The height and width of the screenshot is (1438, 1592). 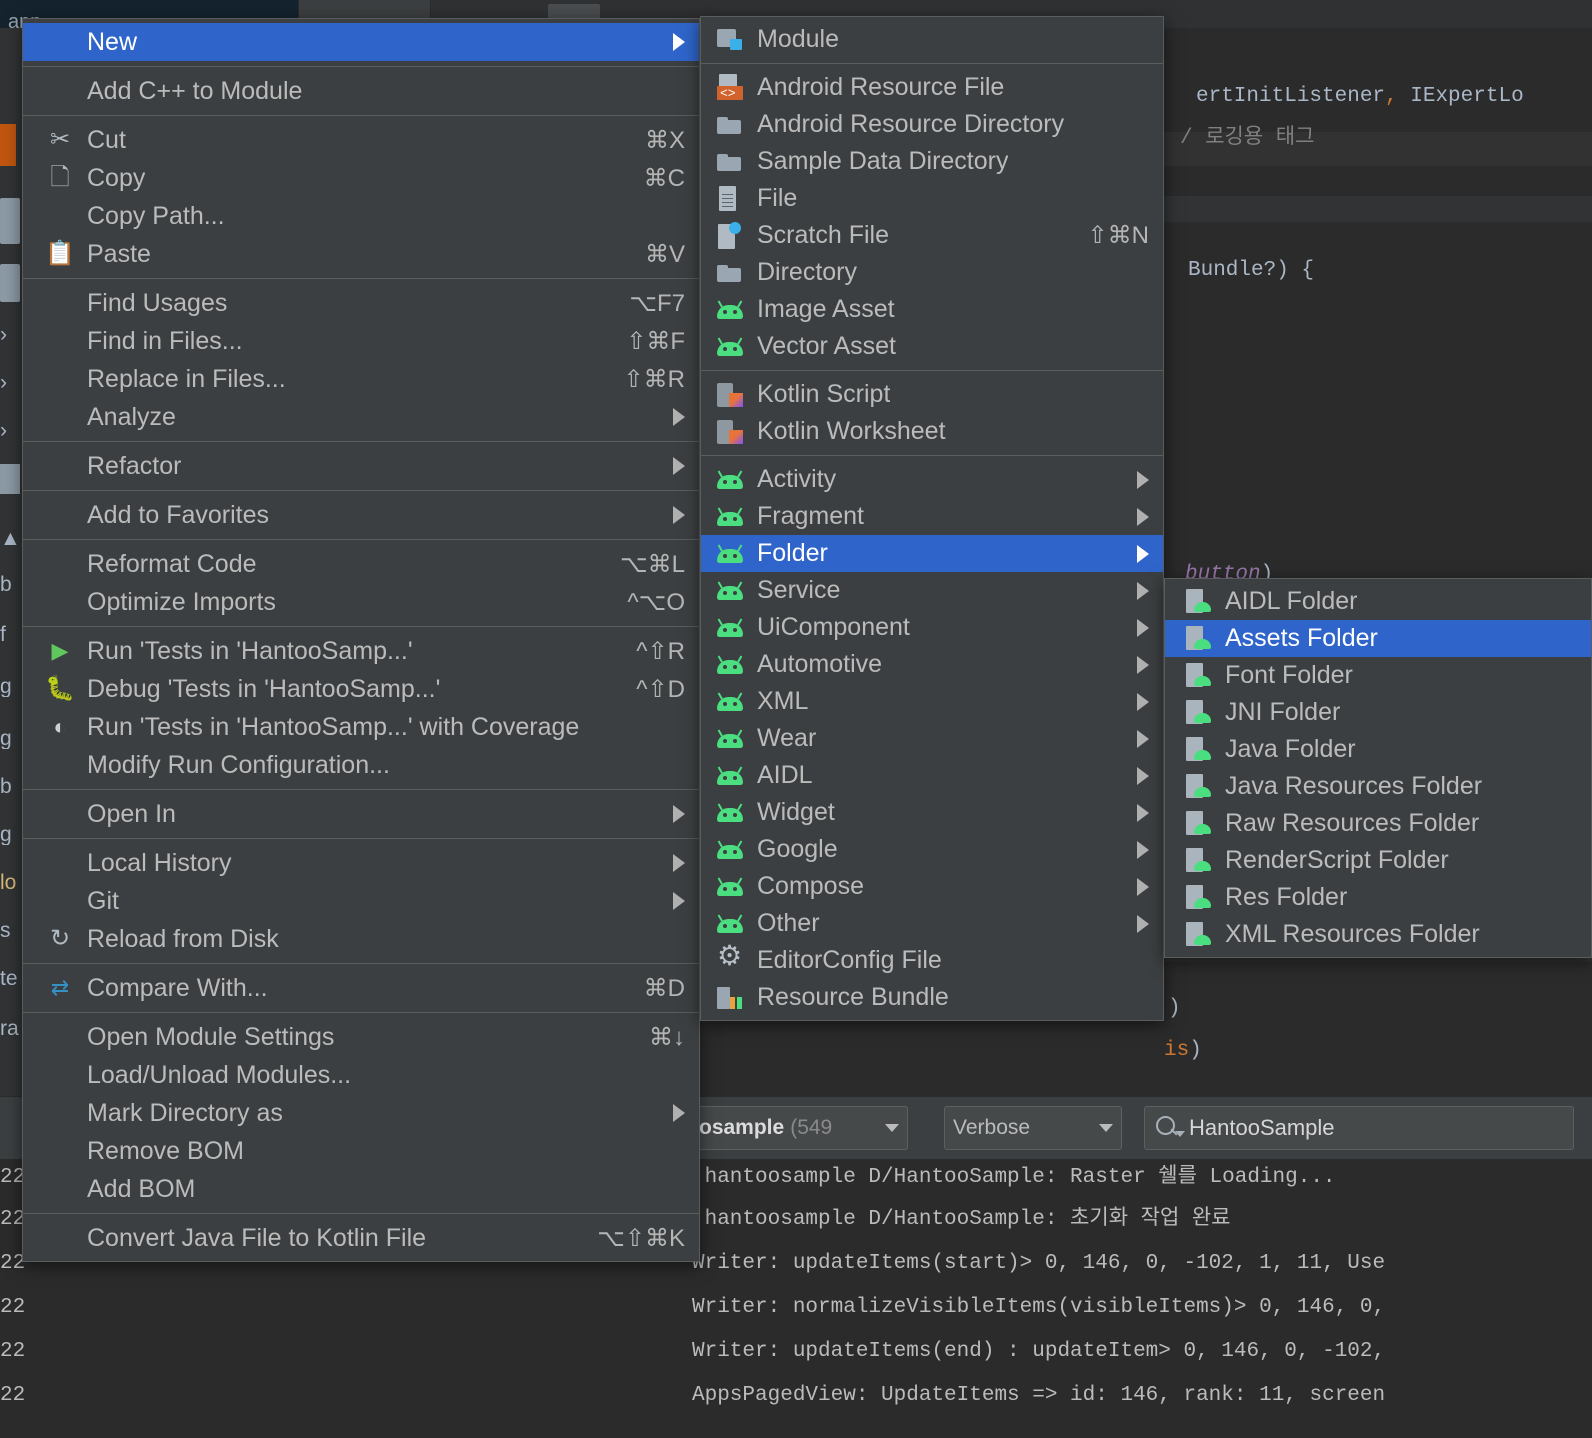 What do you see at coordinates (361, 91) in the screenshot?
I see `menu-item-add-c-to-module: Add C++ to Module` at bounding box center [361, 91].